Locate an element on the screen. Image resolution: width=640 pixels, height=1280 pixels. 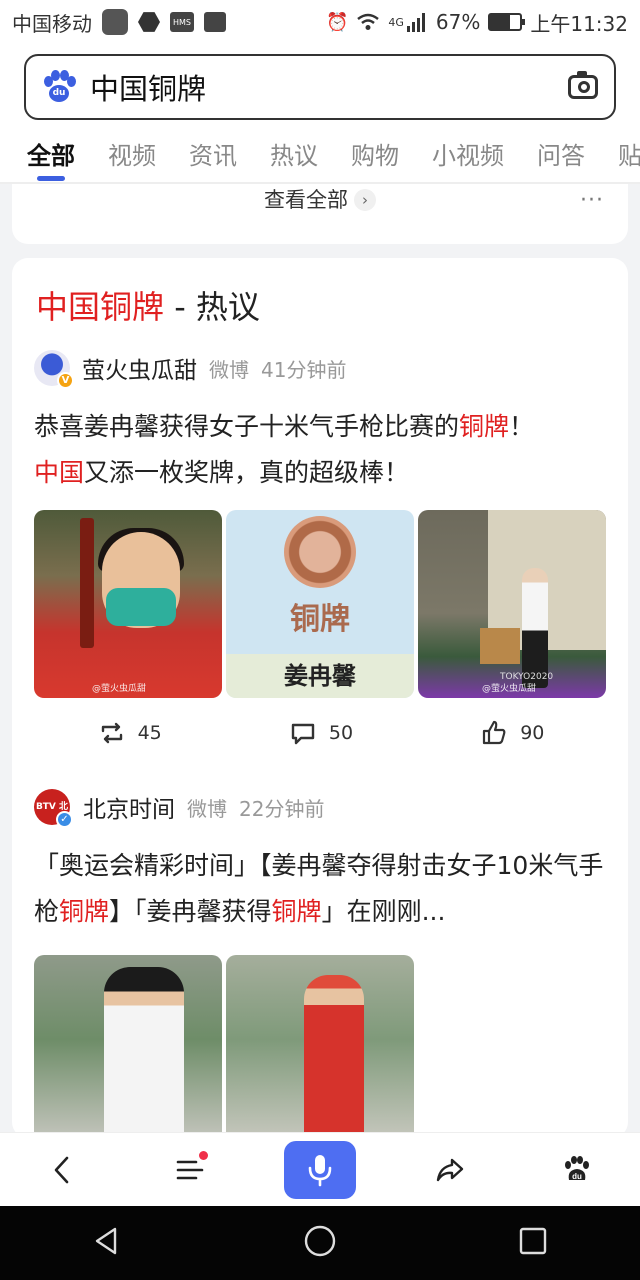
tab-0: 全部 is located at coordinates (51, 156).